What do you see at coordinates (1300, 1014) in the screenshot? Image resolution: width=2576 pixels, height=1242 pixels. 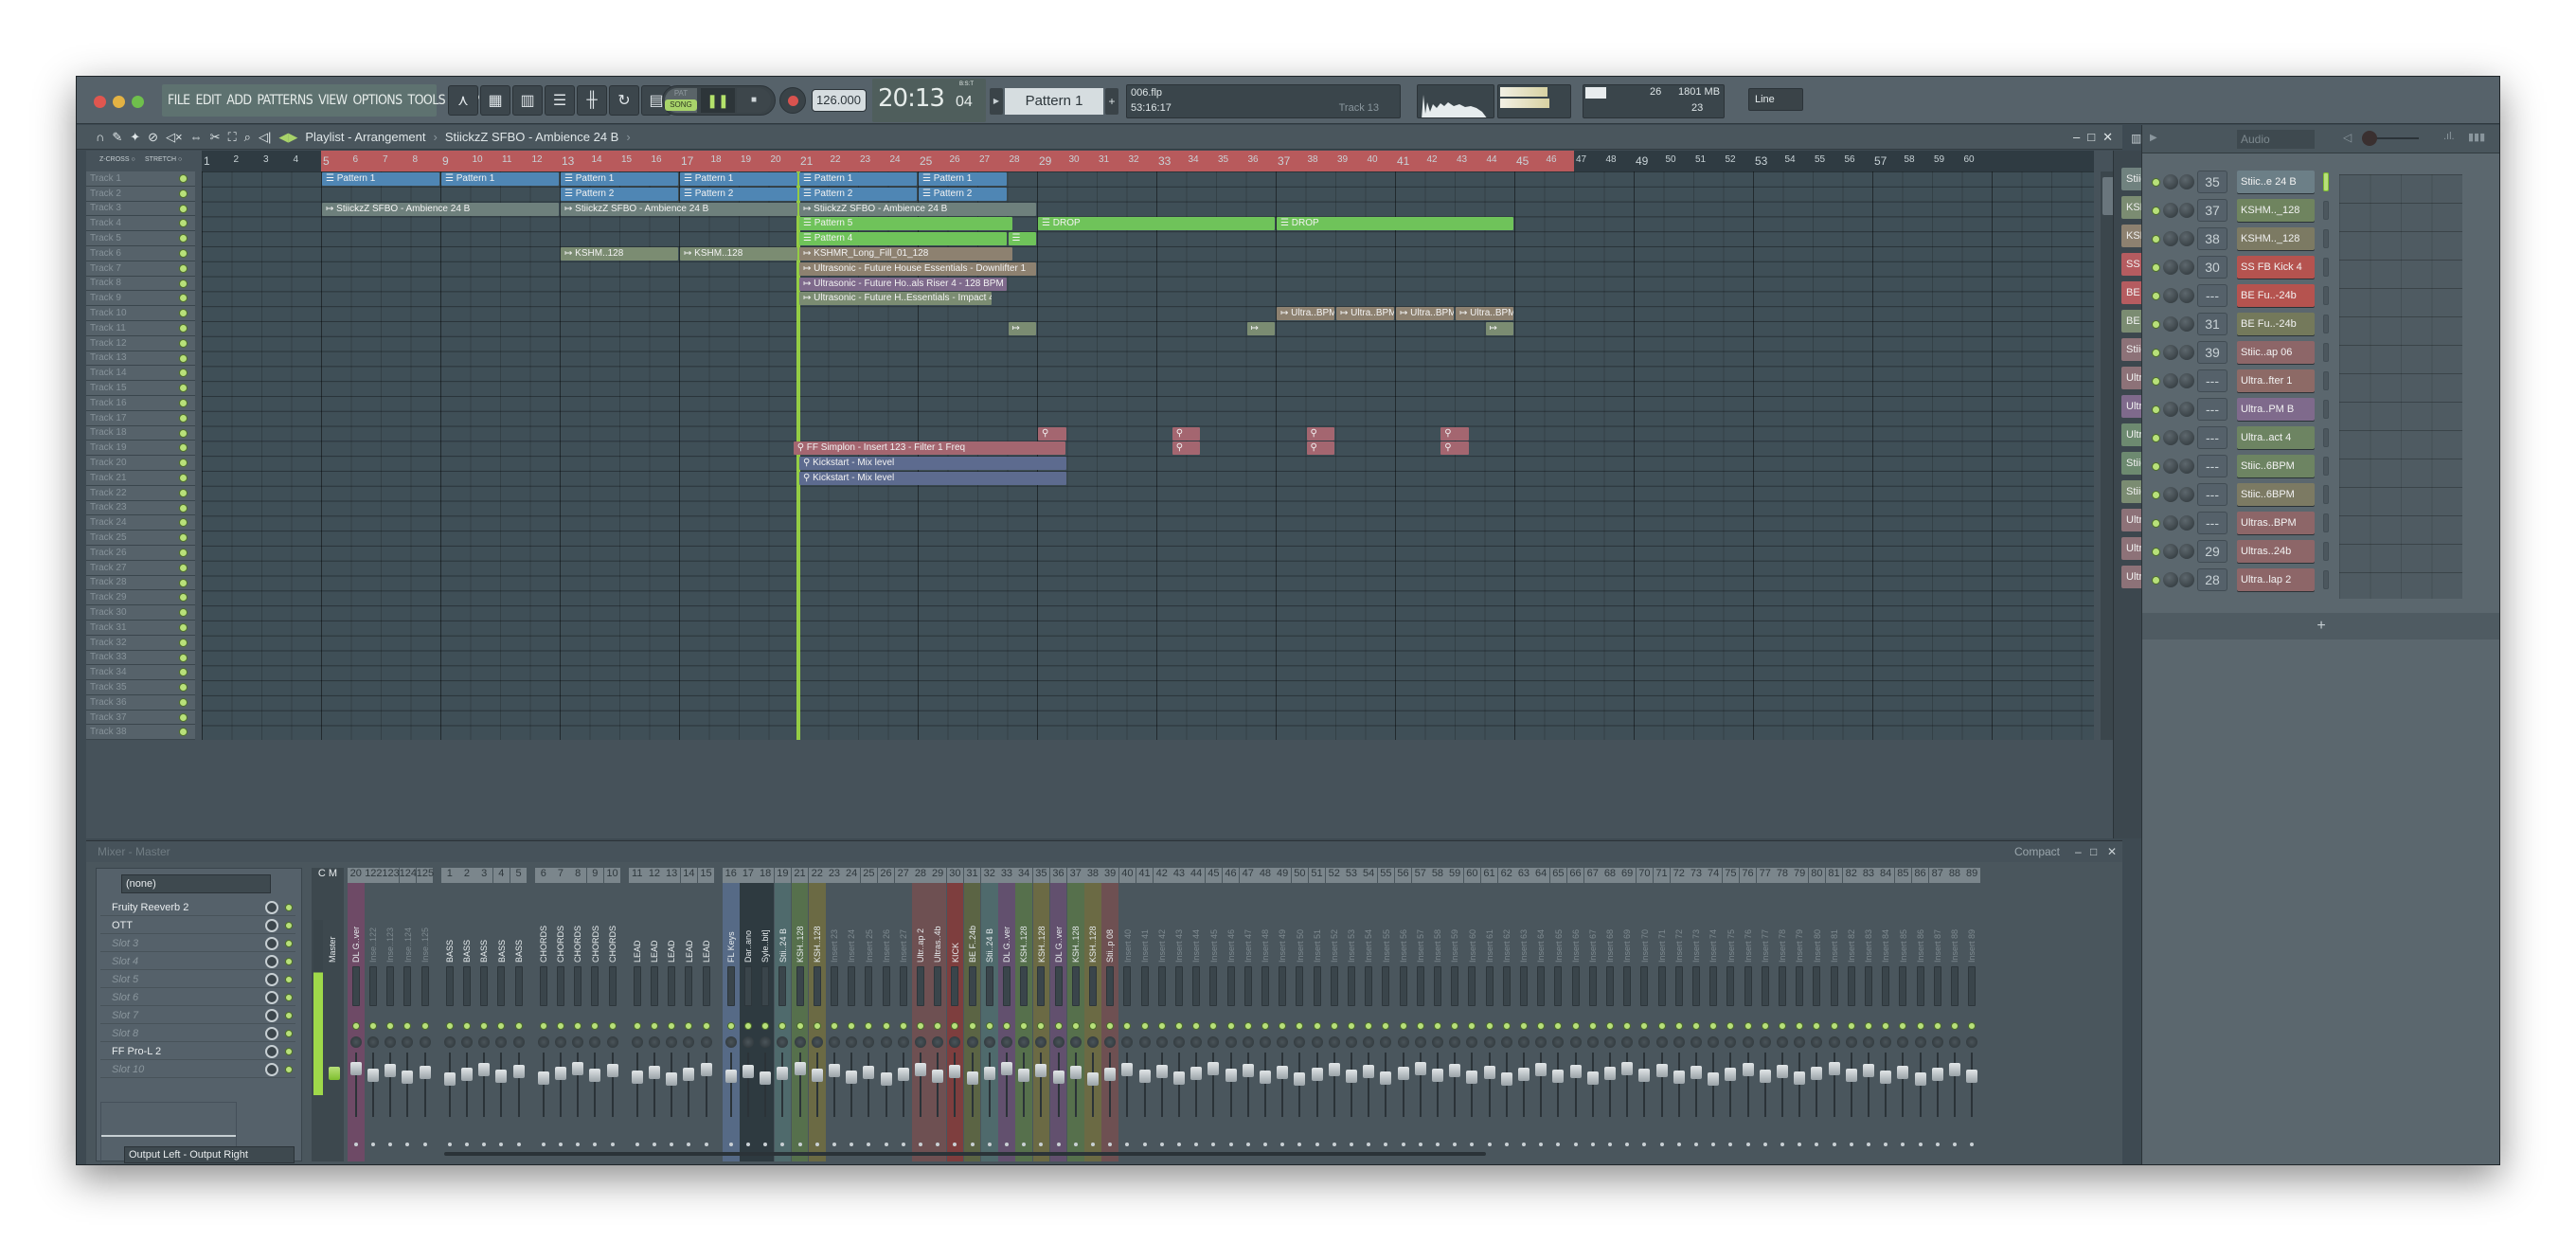 I see `mixer-insert-strip: 50 Insert 50` at bounding box center [1300, 1014].